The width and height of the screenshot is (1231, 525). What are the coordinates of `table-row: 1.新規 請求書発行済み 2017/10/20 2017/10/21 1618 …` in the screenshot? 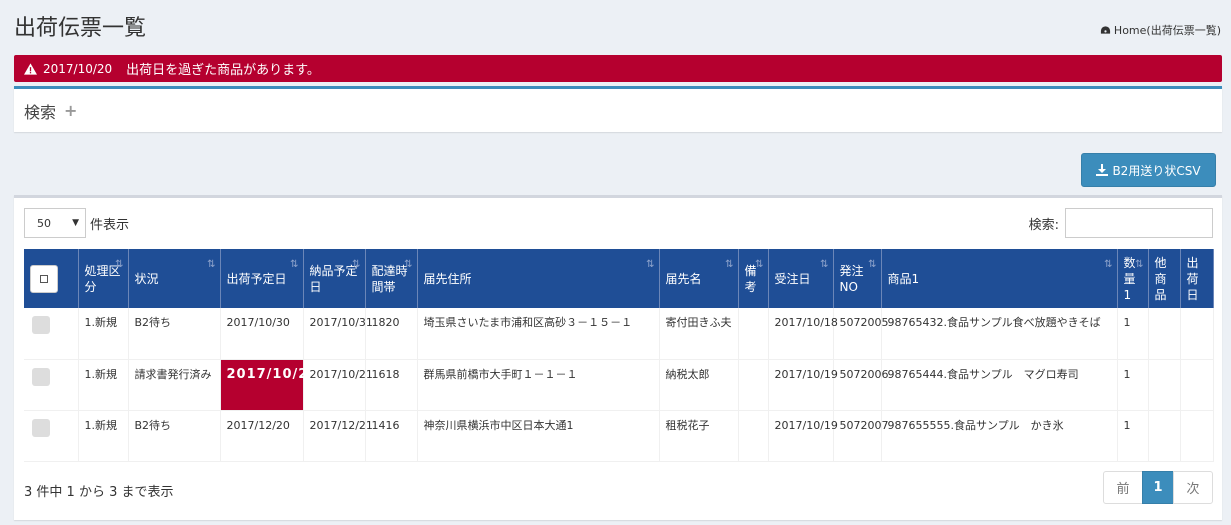 It's located at (619, 385).